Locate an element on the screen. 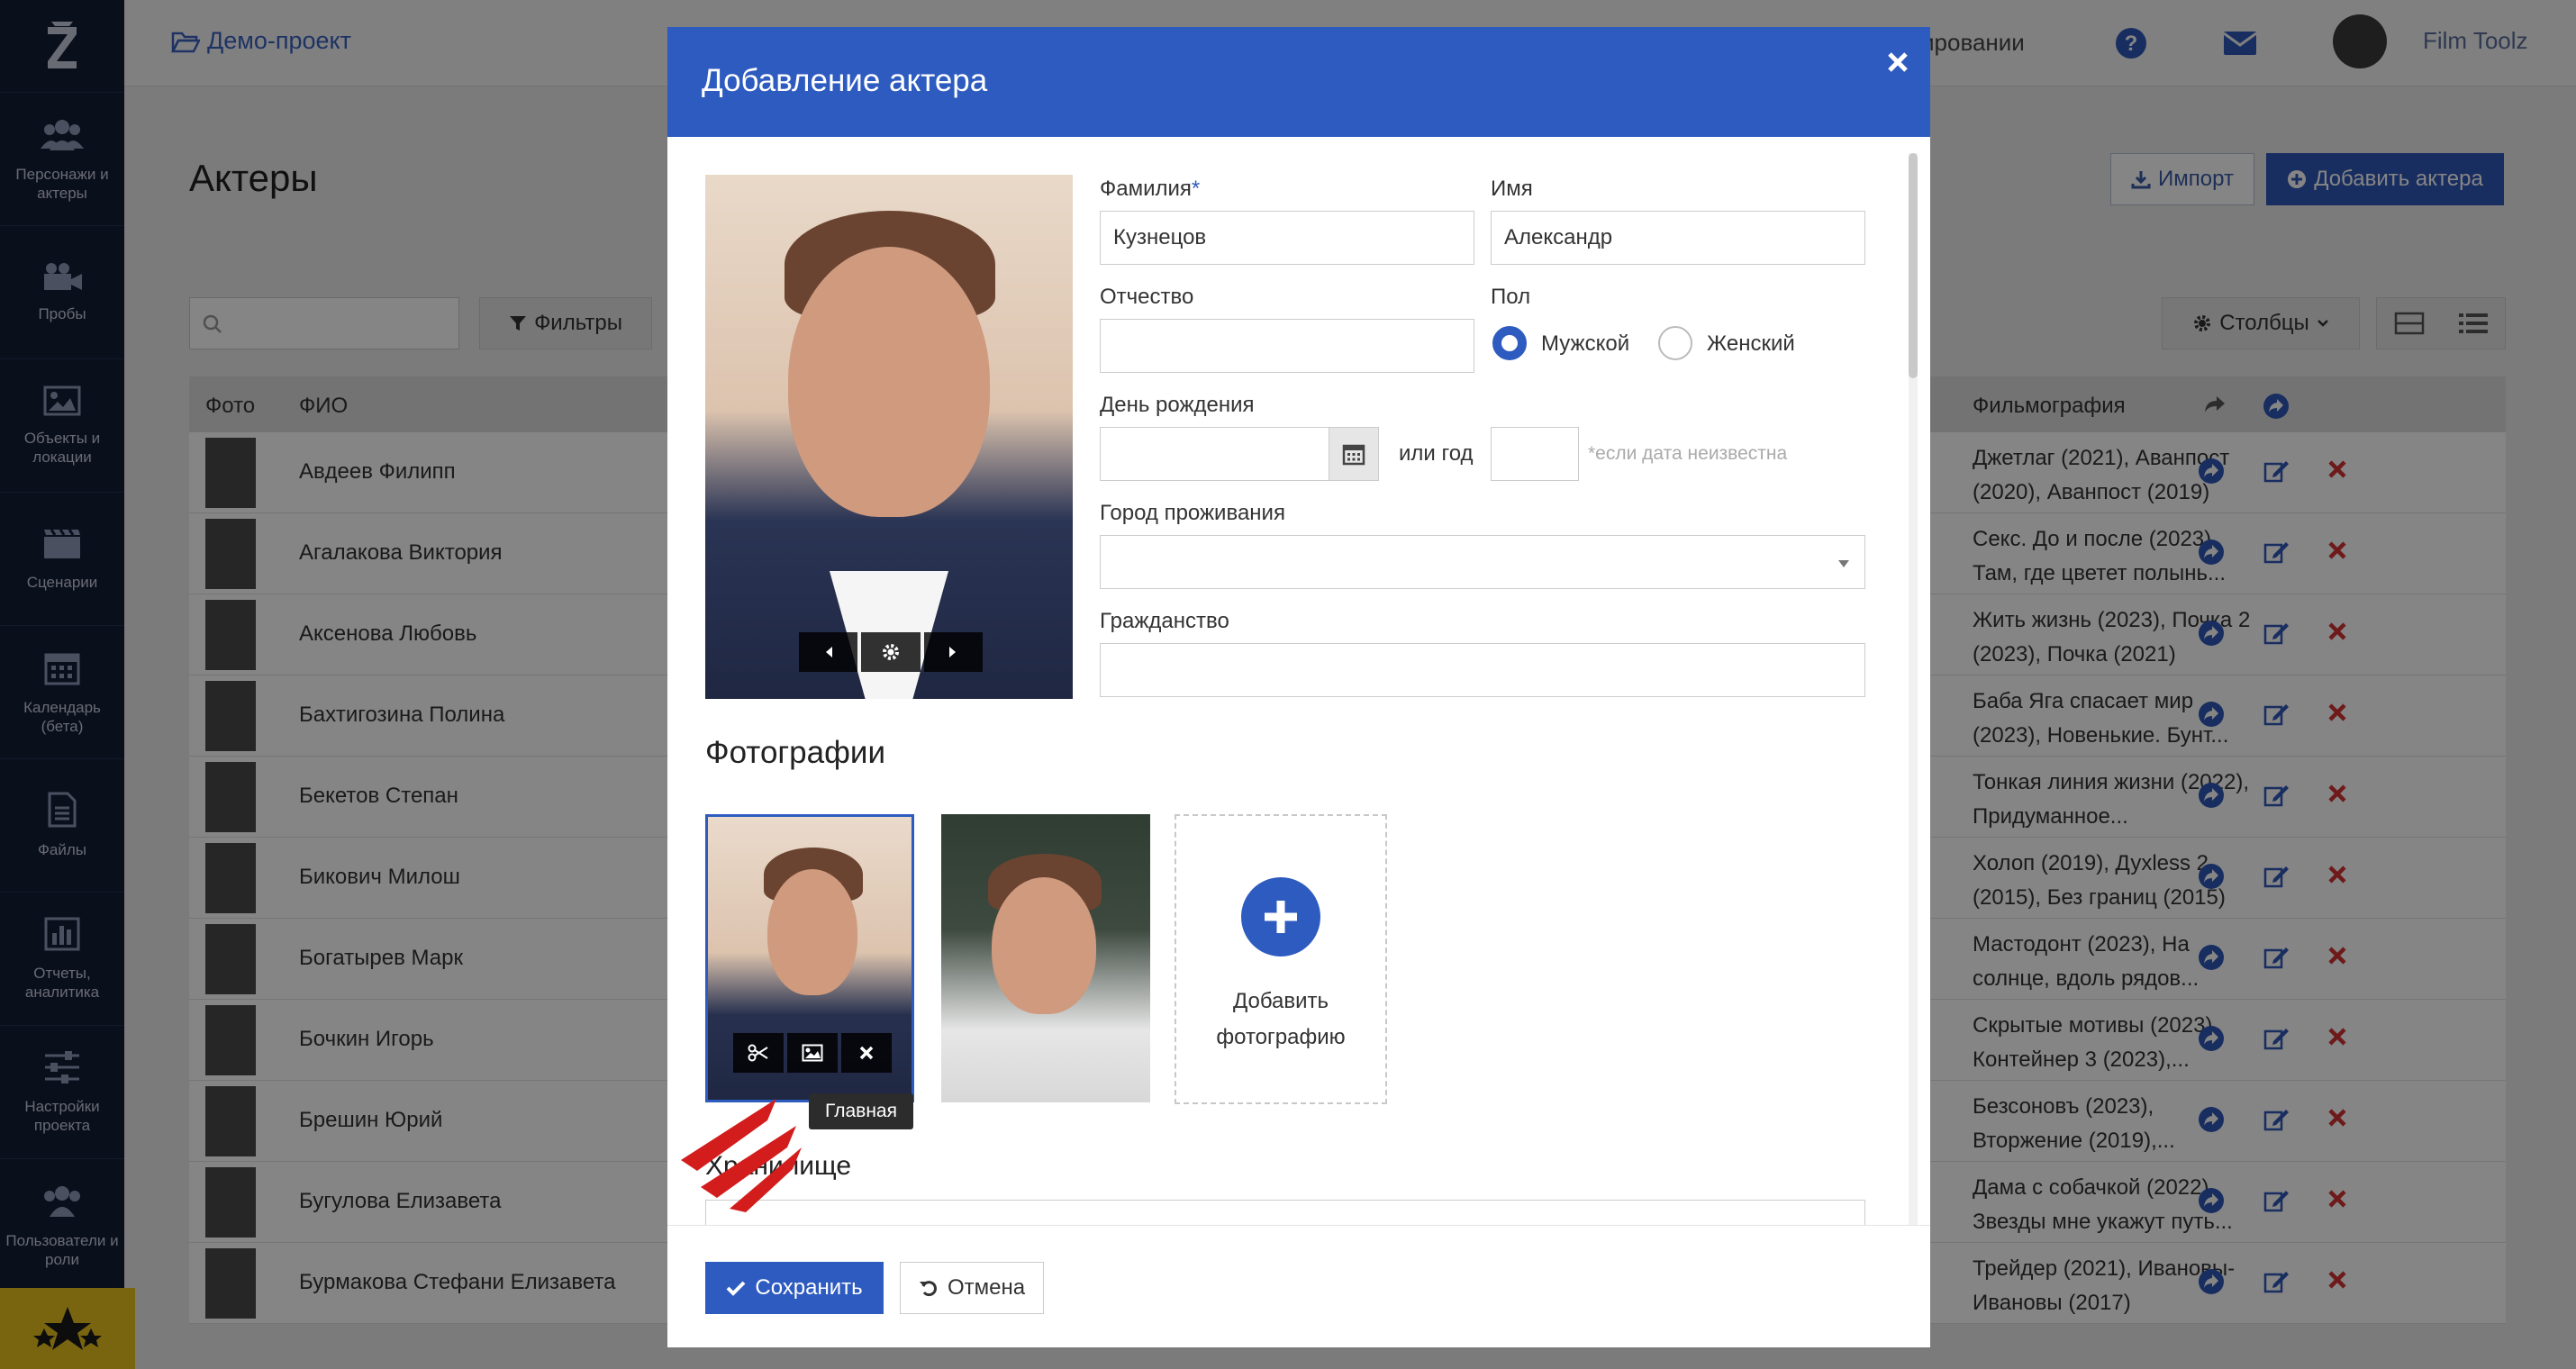  next-photo-button is located at coordinates (953, 652).